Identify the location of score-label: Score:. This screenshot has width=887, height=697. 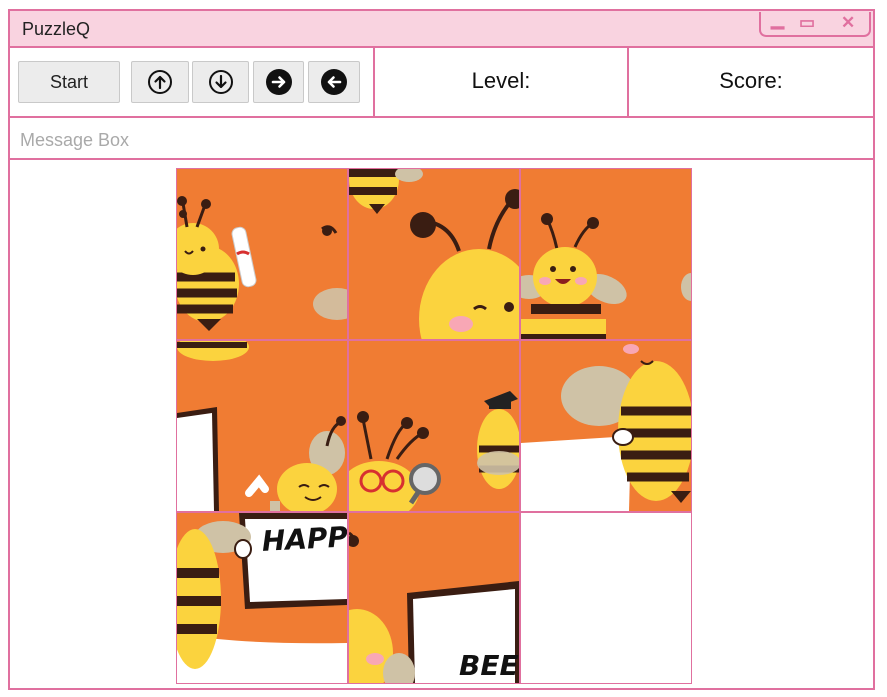
(751, 80).